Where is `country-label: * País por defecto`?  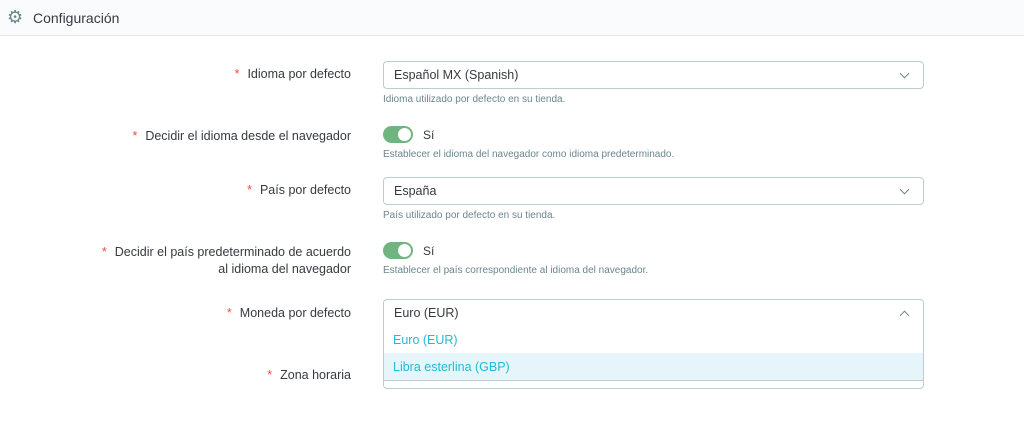
country-label: * País por defecto is located at coordinates (299, 190).